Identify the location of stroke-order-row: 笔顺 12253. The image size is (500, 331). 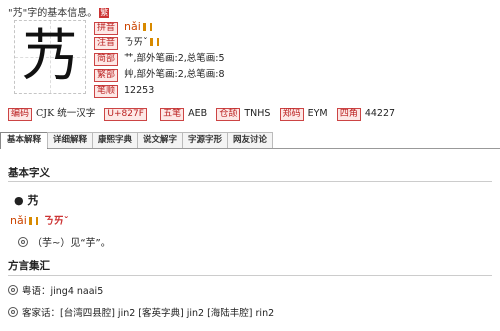
(124, 91).